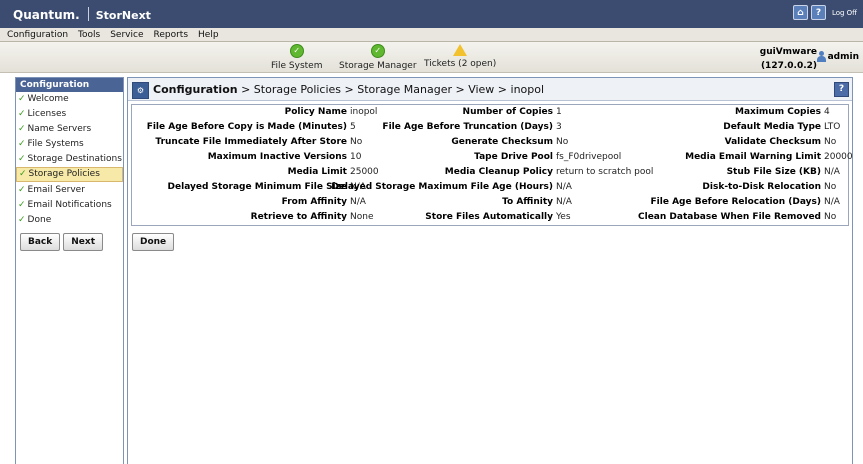 This screenshot has height=464, width=863. I want to click on menu-tools: Tools, so click(89, 35).